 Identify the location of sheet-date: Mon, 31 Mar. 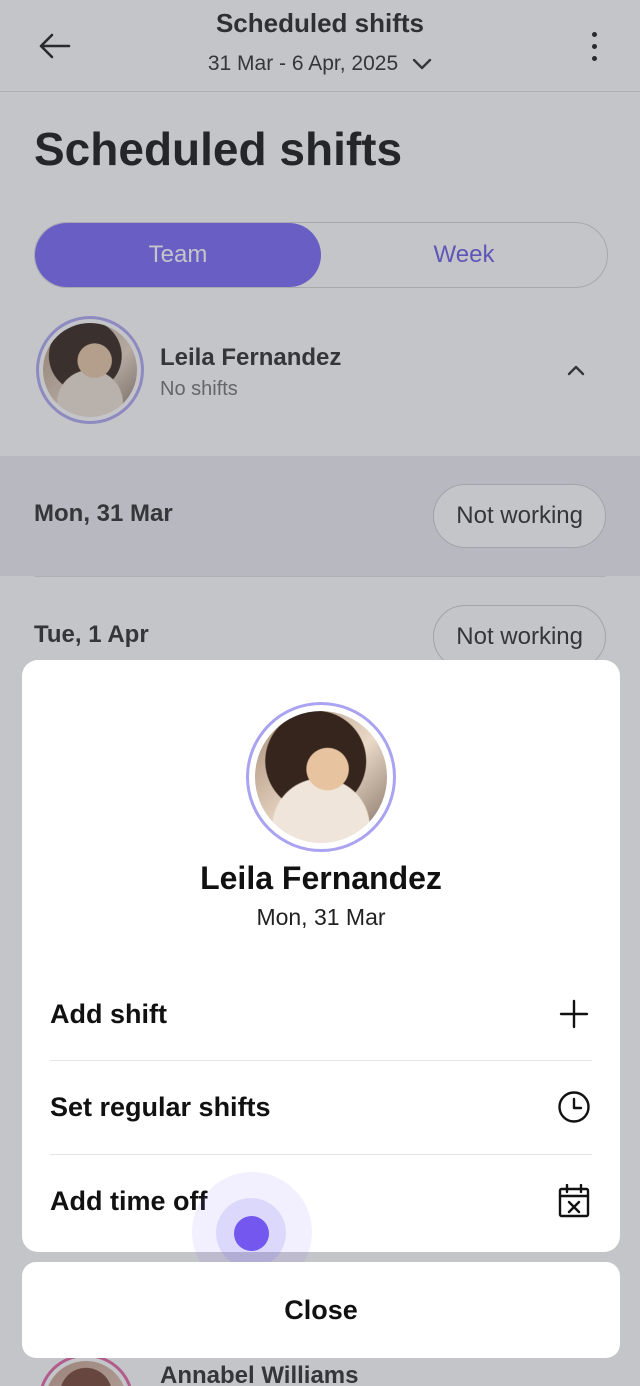
(321, 917).